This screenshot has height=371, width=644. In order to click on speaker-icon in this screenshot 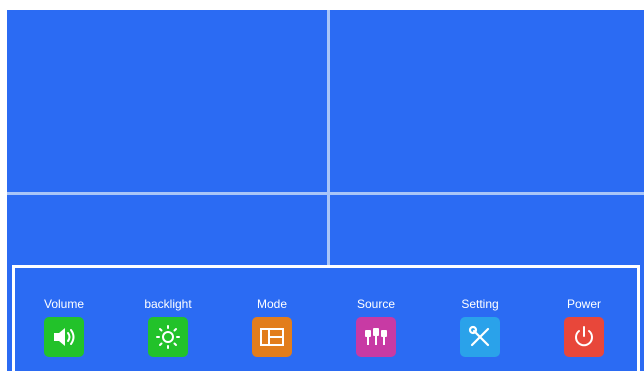, I will do `click(64, 337)`.